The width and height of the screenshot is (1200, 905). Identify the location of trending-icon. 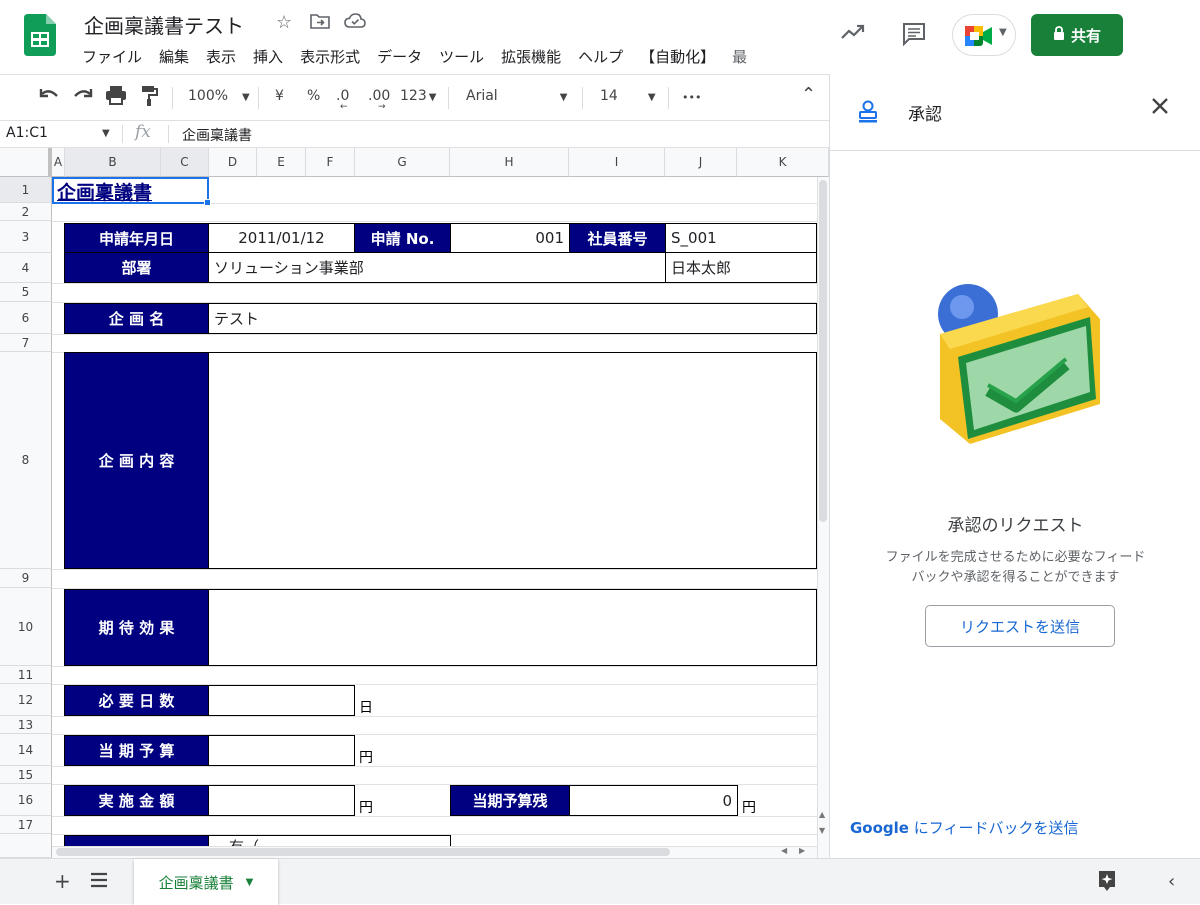
(853, 34).